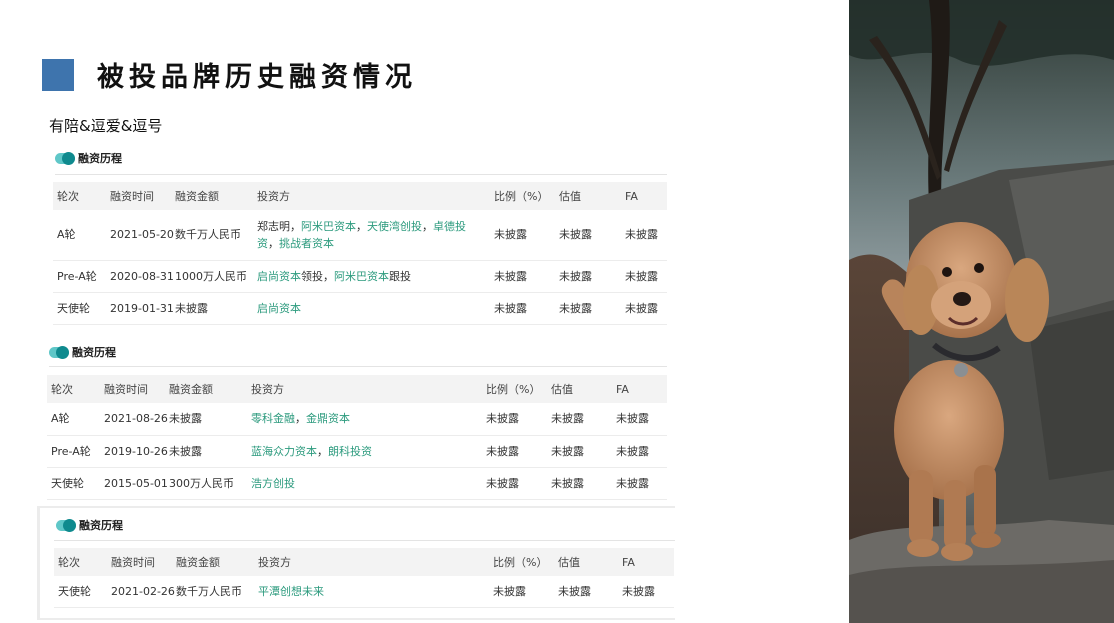 The width and height of the screenshot is (1114, 623). Describe the element at coordinates (106, 126) in the screenshot. I see `brand-names: 有陪&逗爱&逗号` at that location.